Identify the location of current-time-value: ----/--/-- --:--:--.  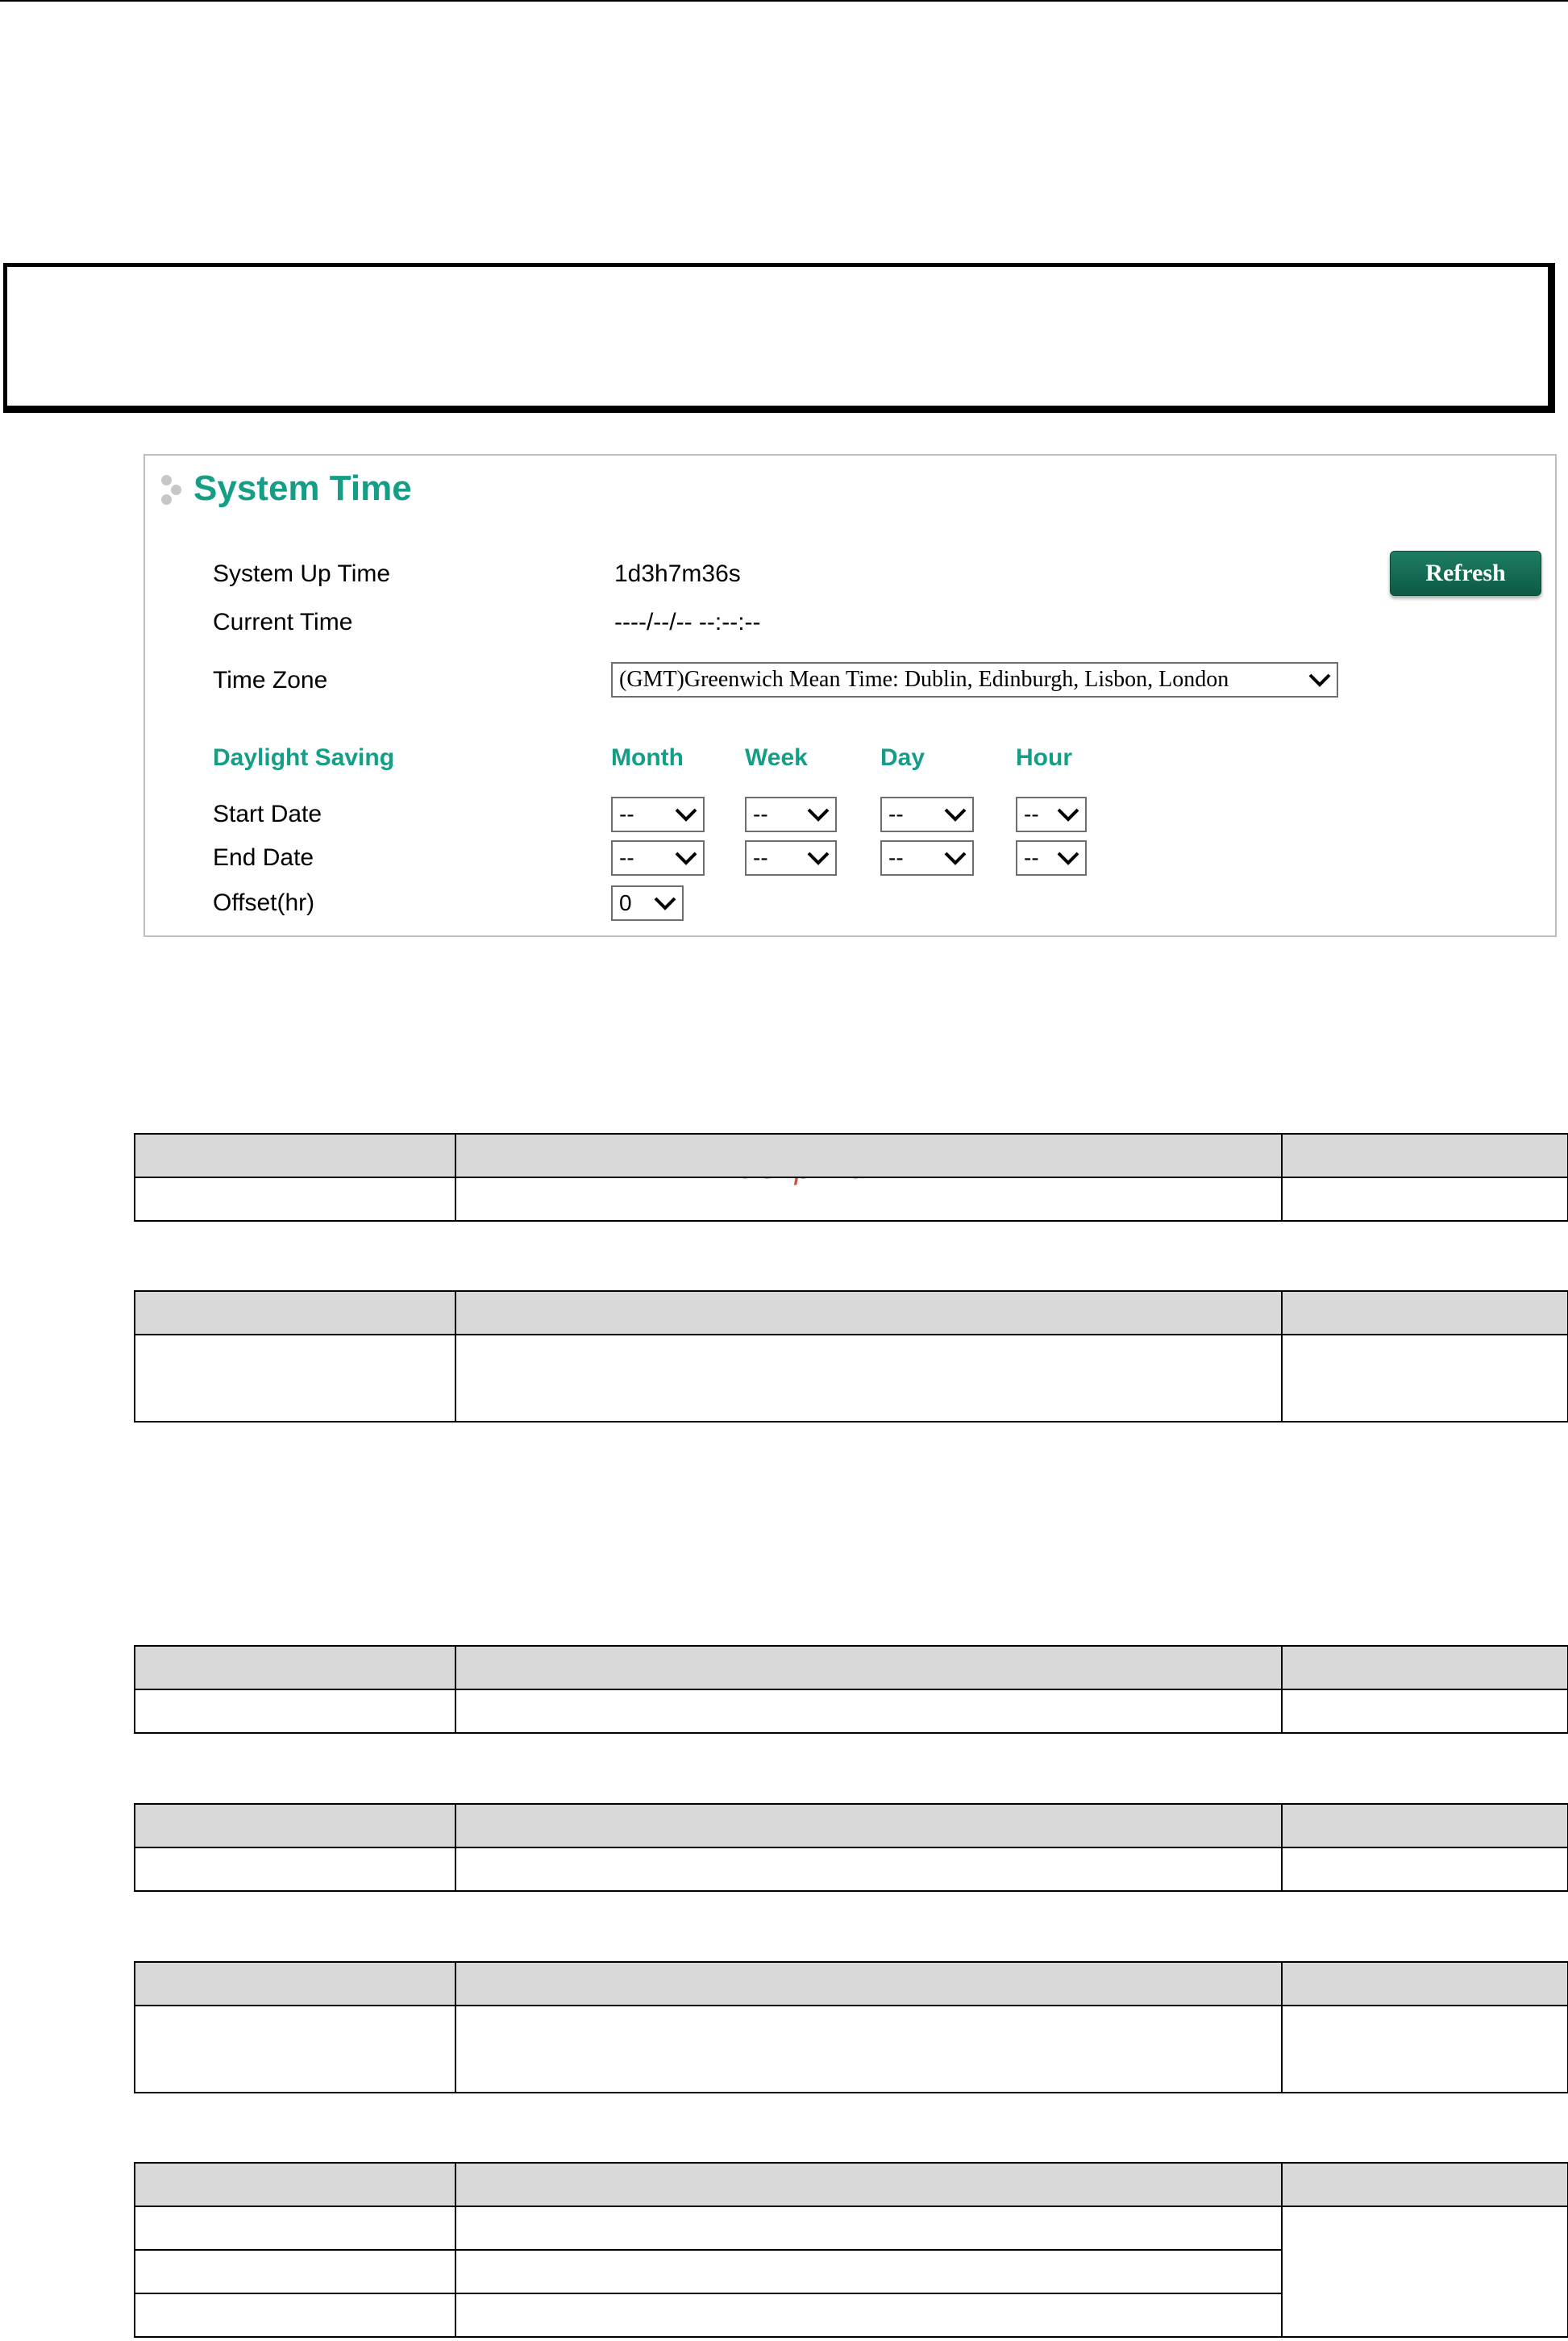
(687, 622).